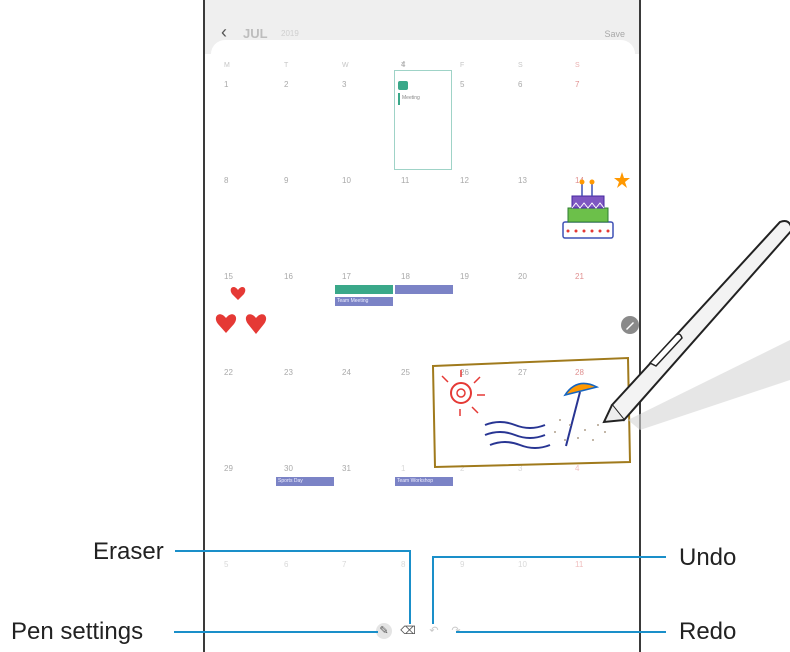 The width and height of the screenshot is (790, 652). I want to click on eraser-button: ⌫, so click(408, 631).